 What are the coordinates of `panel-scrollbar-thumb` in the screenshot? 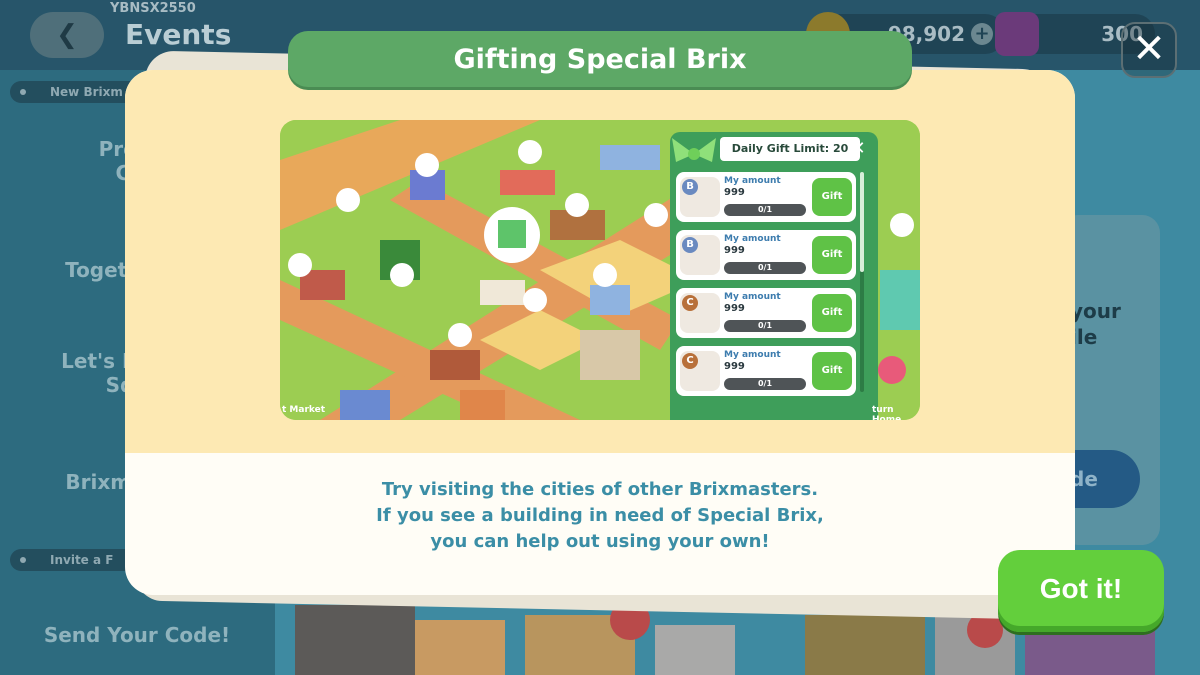 It's located at (862, 222).